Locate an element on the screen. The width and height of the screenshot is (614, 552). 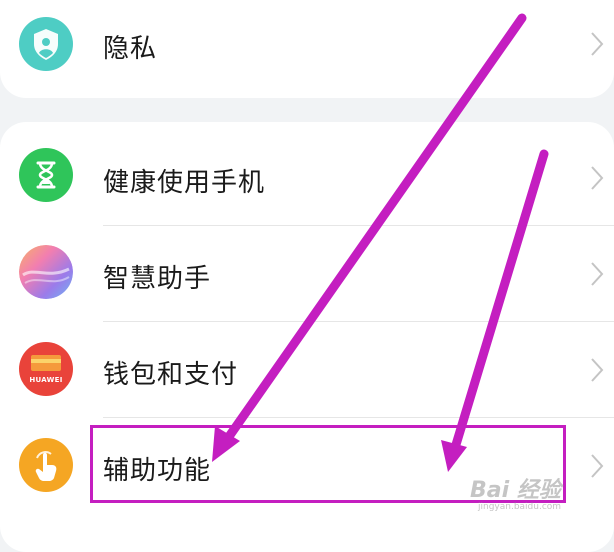
wallet-icon-text: HUAWEI is located at coordinates (46, 380).